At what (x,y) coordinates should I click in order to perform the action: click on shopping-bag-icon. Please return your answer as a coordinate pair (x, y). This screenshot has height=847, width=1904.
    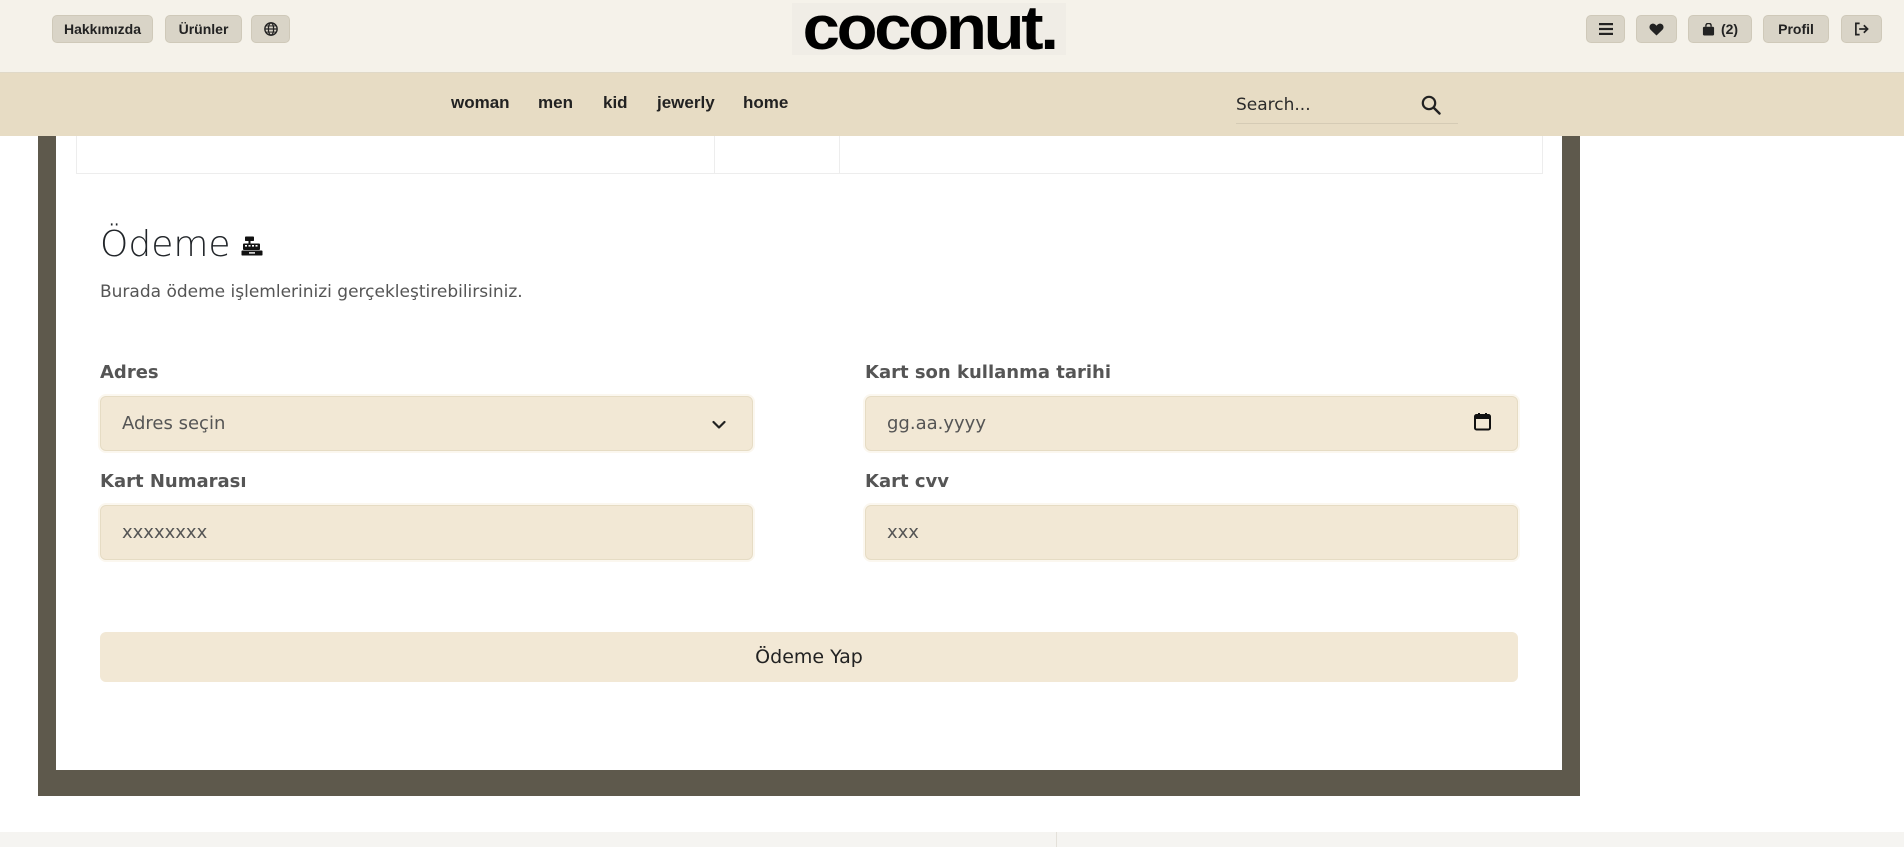
    Looking at the image, I should click on (1708, 29).